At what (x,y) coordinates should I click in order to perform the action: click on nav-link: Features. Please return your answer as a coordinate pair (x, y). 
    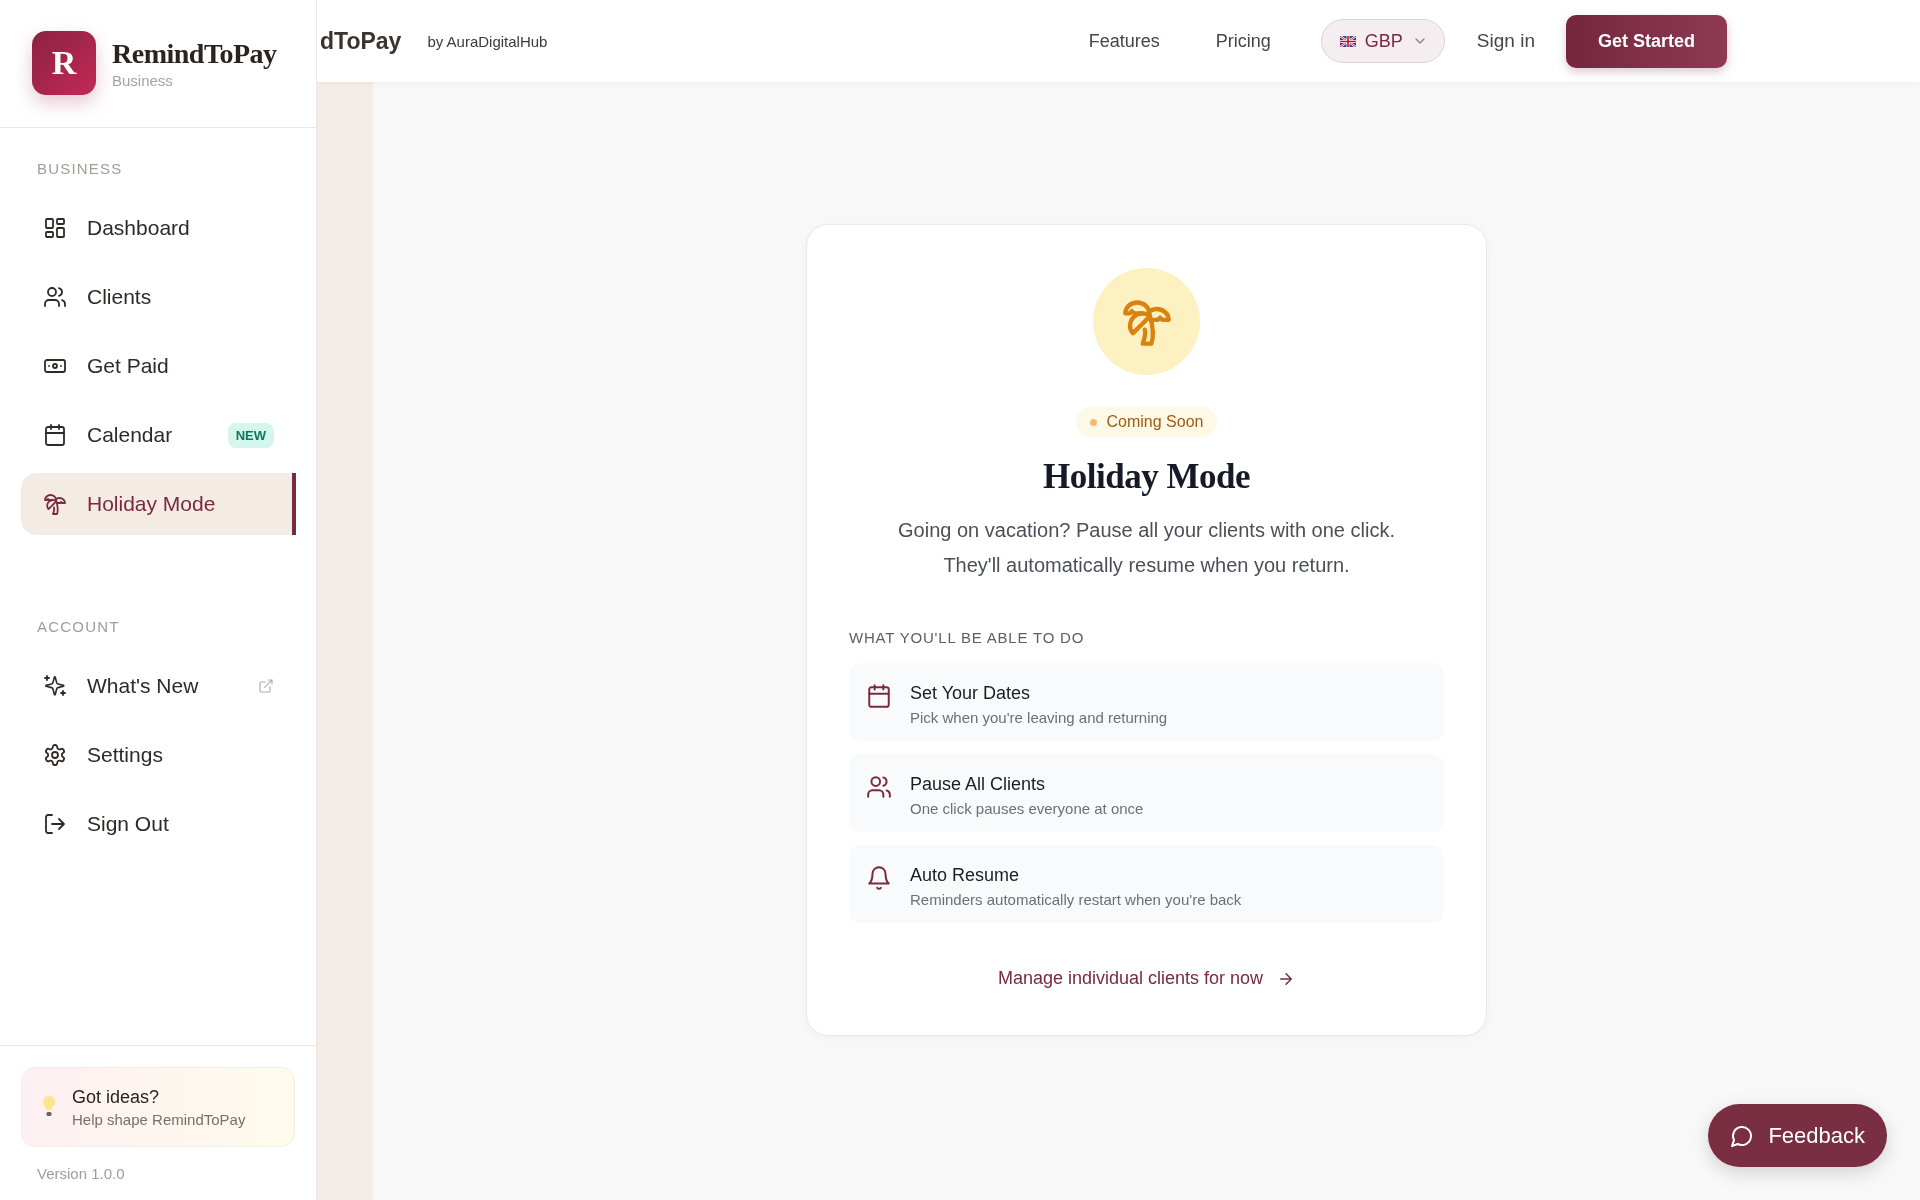
    Looking at the image, I should click on (1124, 41).